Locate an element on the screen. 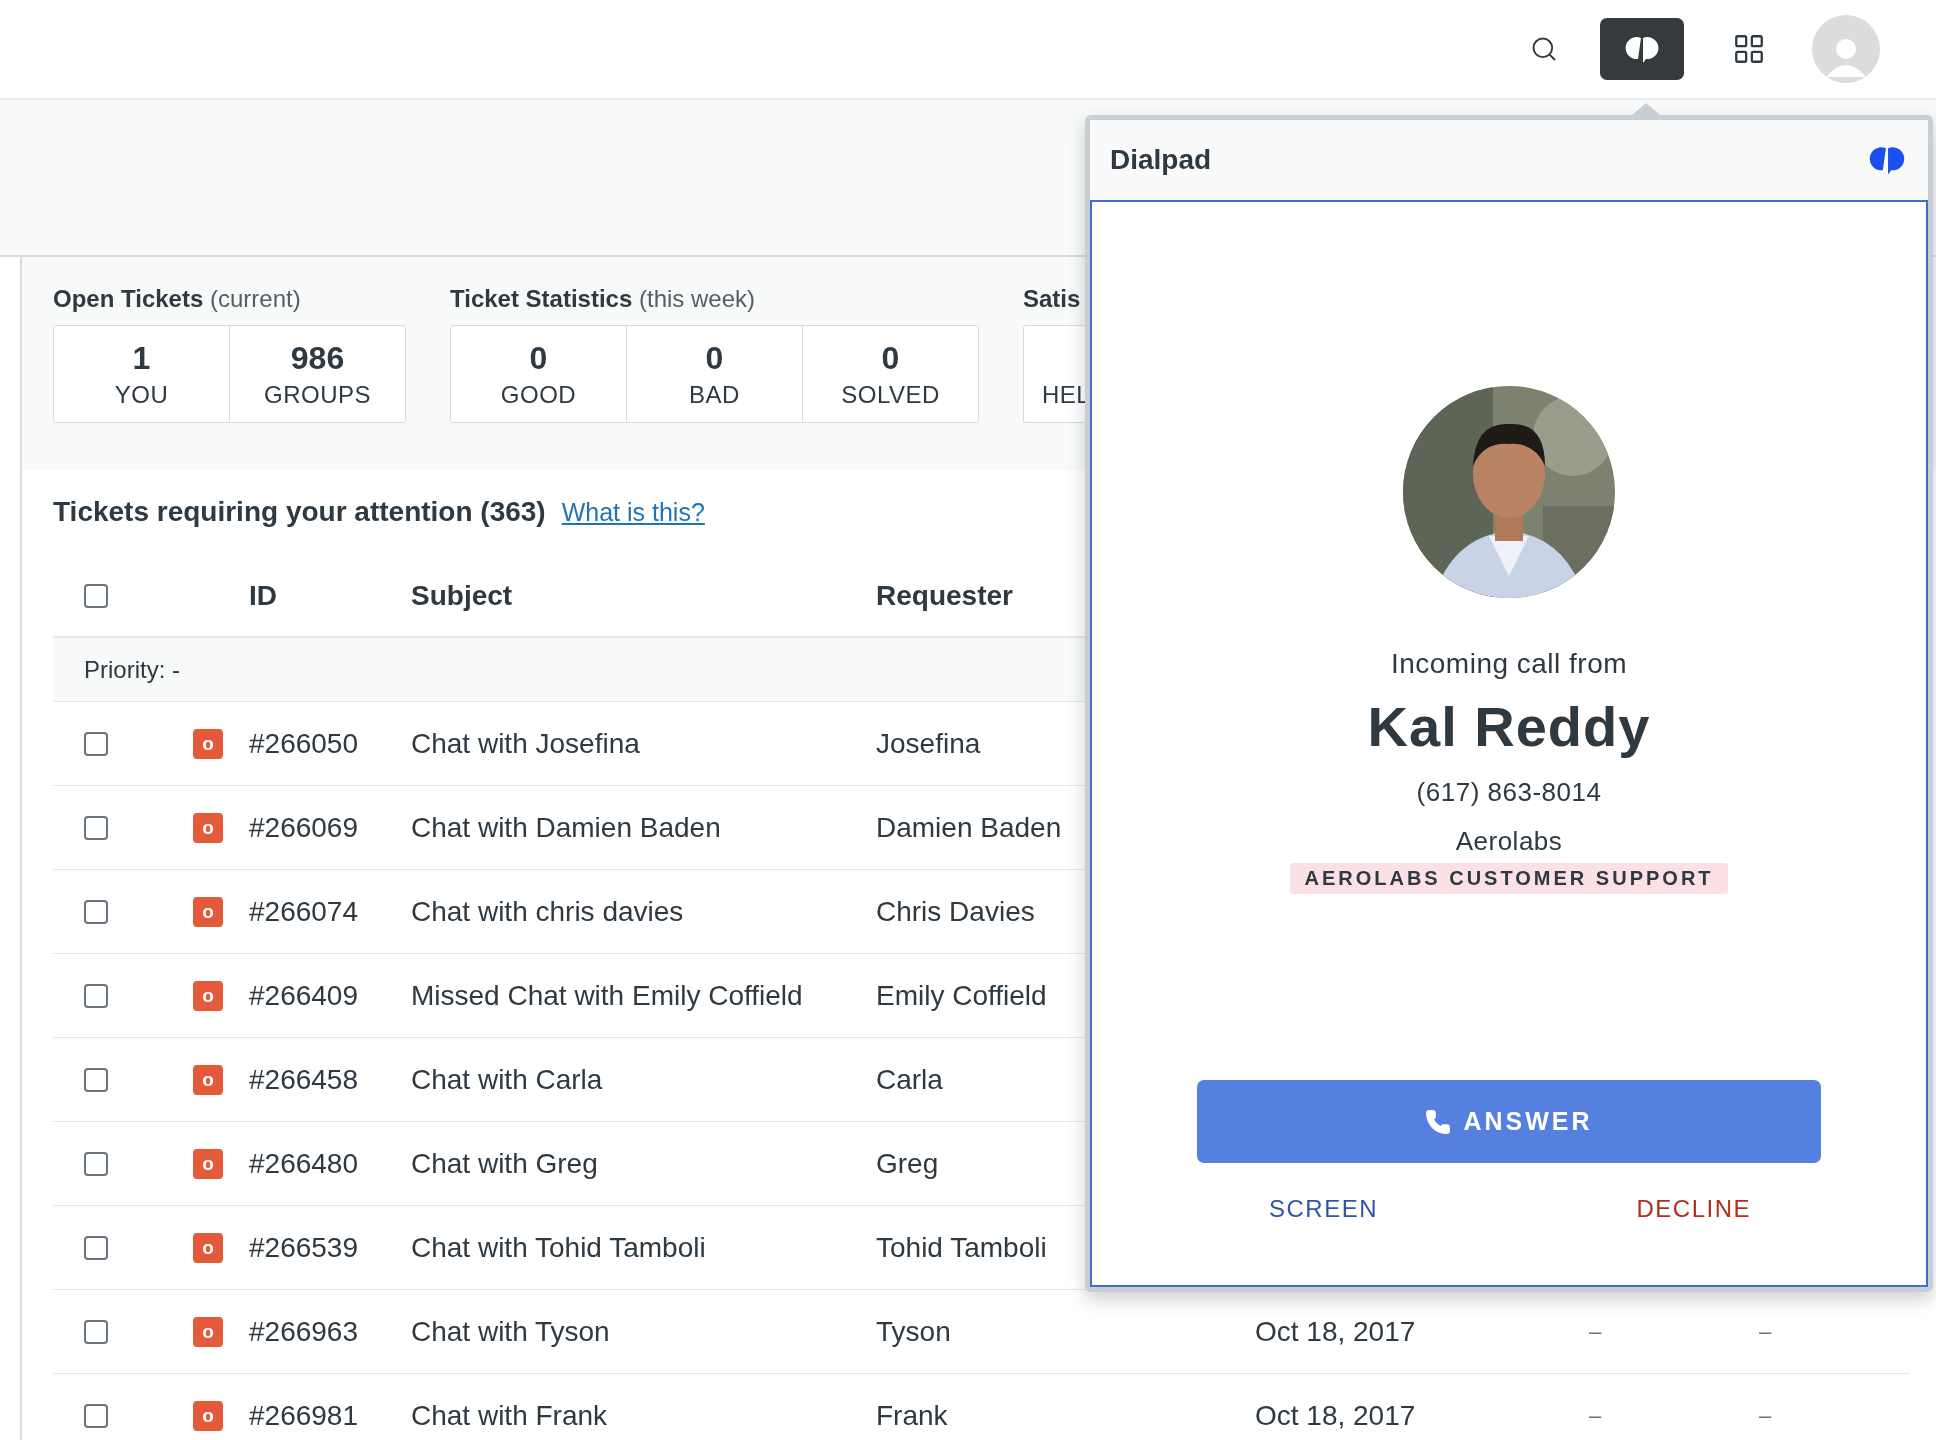 The height and width of the screenshot is (1440, 1936). dialpad-button is located at coordinates (1642, 49).